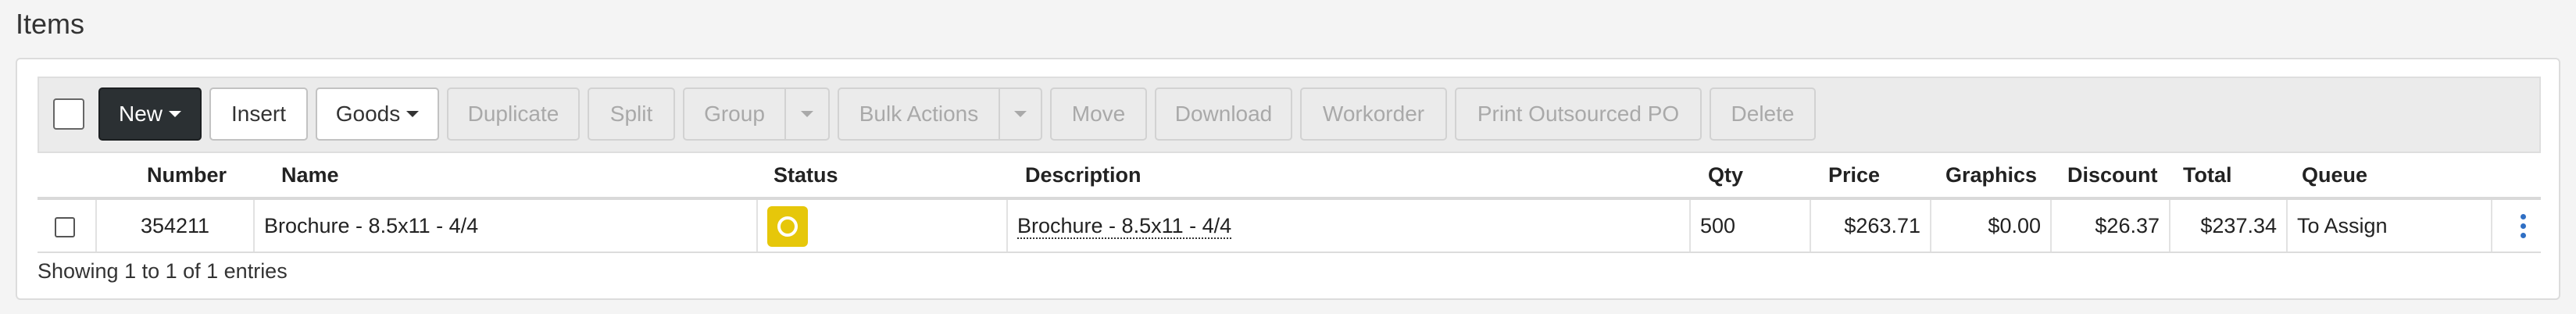  I want to click on status-ring-icon, so click(788, 226).